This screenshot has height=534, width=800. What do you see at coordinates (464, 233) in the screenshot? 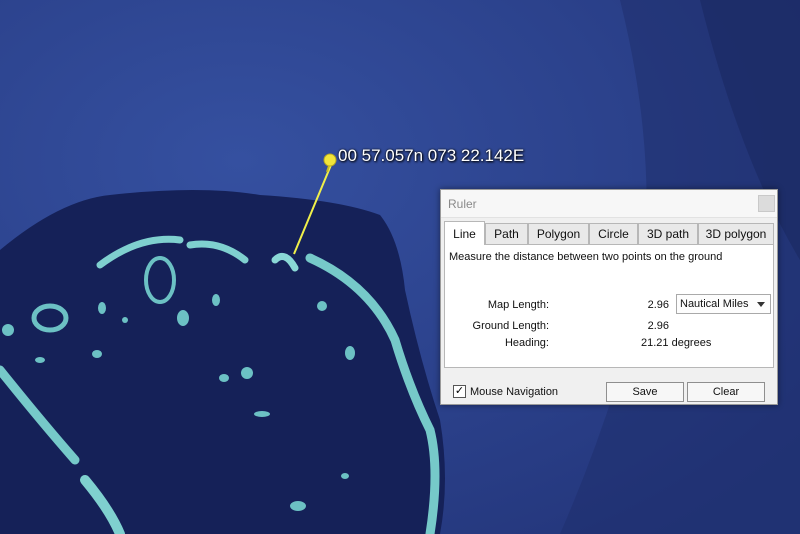
I see `tab-line: Line` at bounding box center [464, 233].